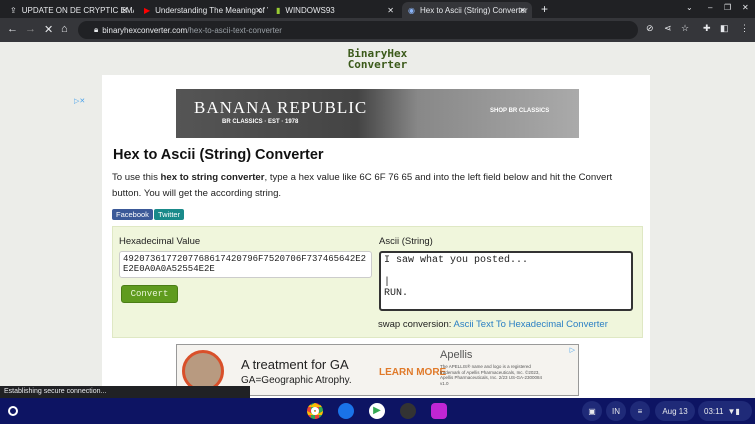 The image size is (755, 424). I want to click on tab-windows93: ▮ WINDOWS93 ✕, so click(335, 10).